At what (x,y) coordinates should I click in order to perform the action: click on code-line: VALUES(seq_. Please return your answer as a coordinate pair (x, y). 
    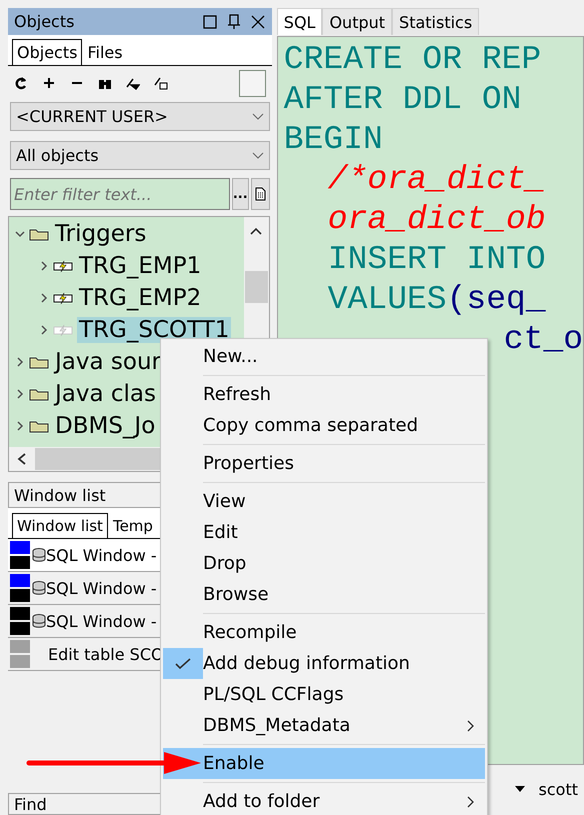
    Looking at the image, I should click on (436, 300).